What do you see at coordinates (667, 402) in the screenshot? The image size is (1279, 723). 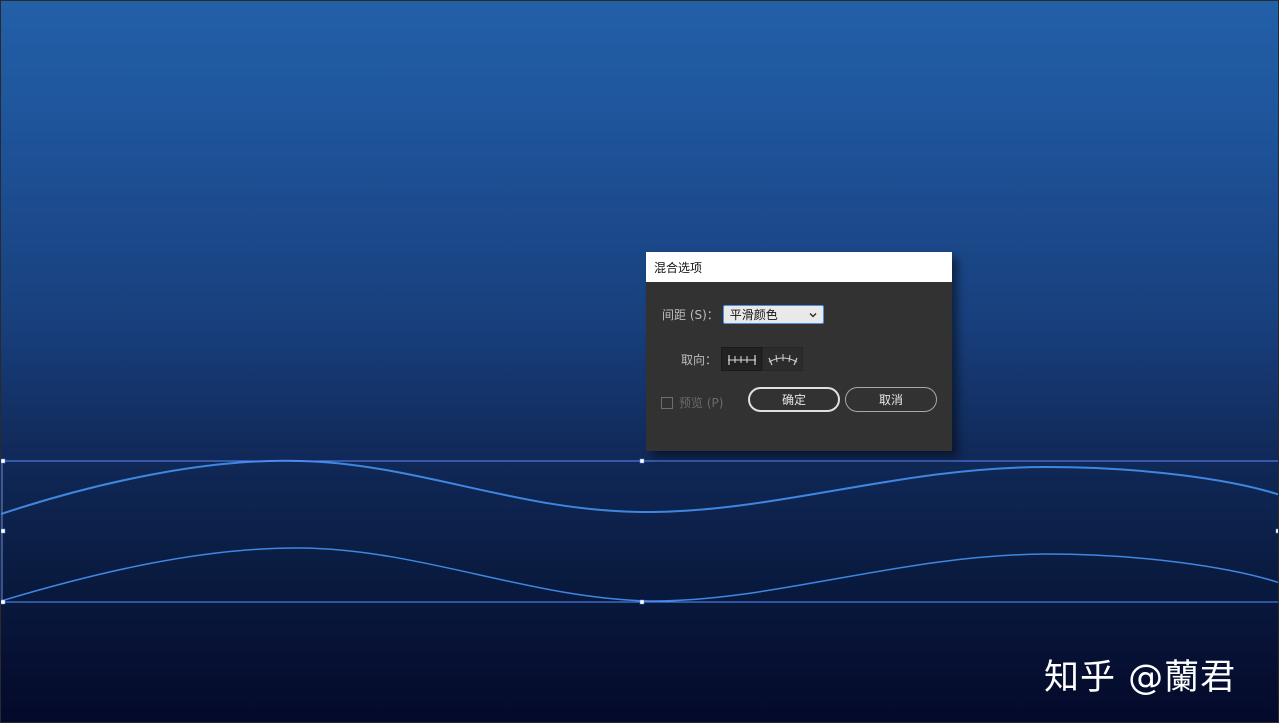 I see `preview-checkbox` at bounding box center [667, 402].